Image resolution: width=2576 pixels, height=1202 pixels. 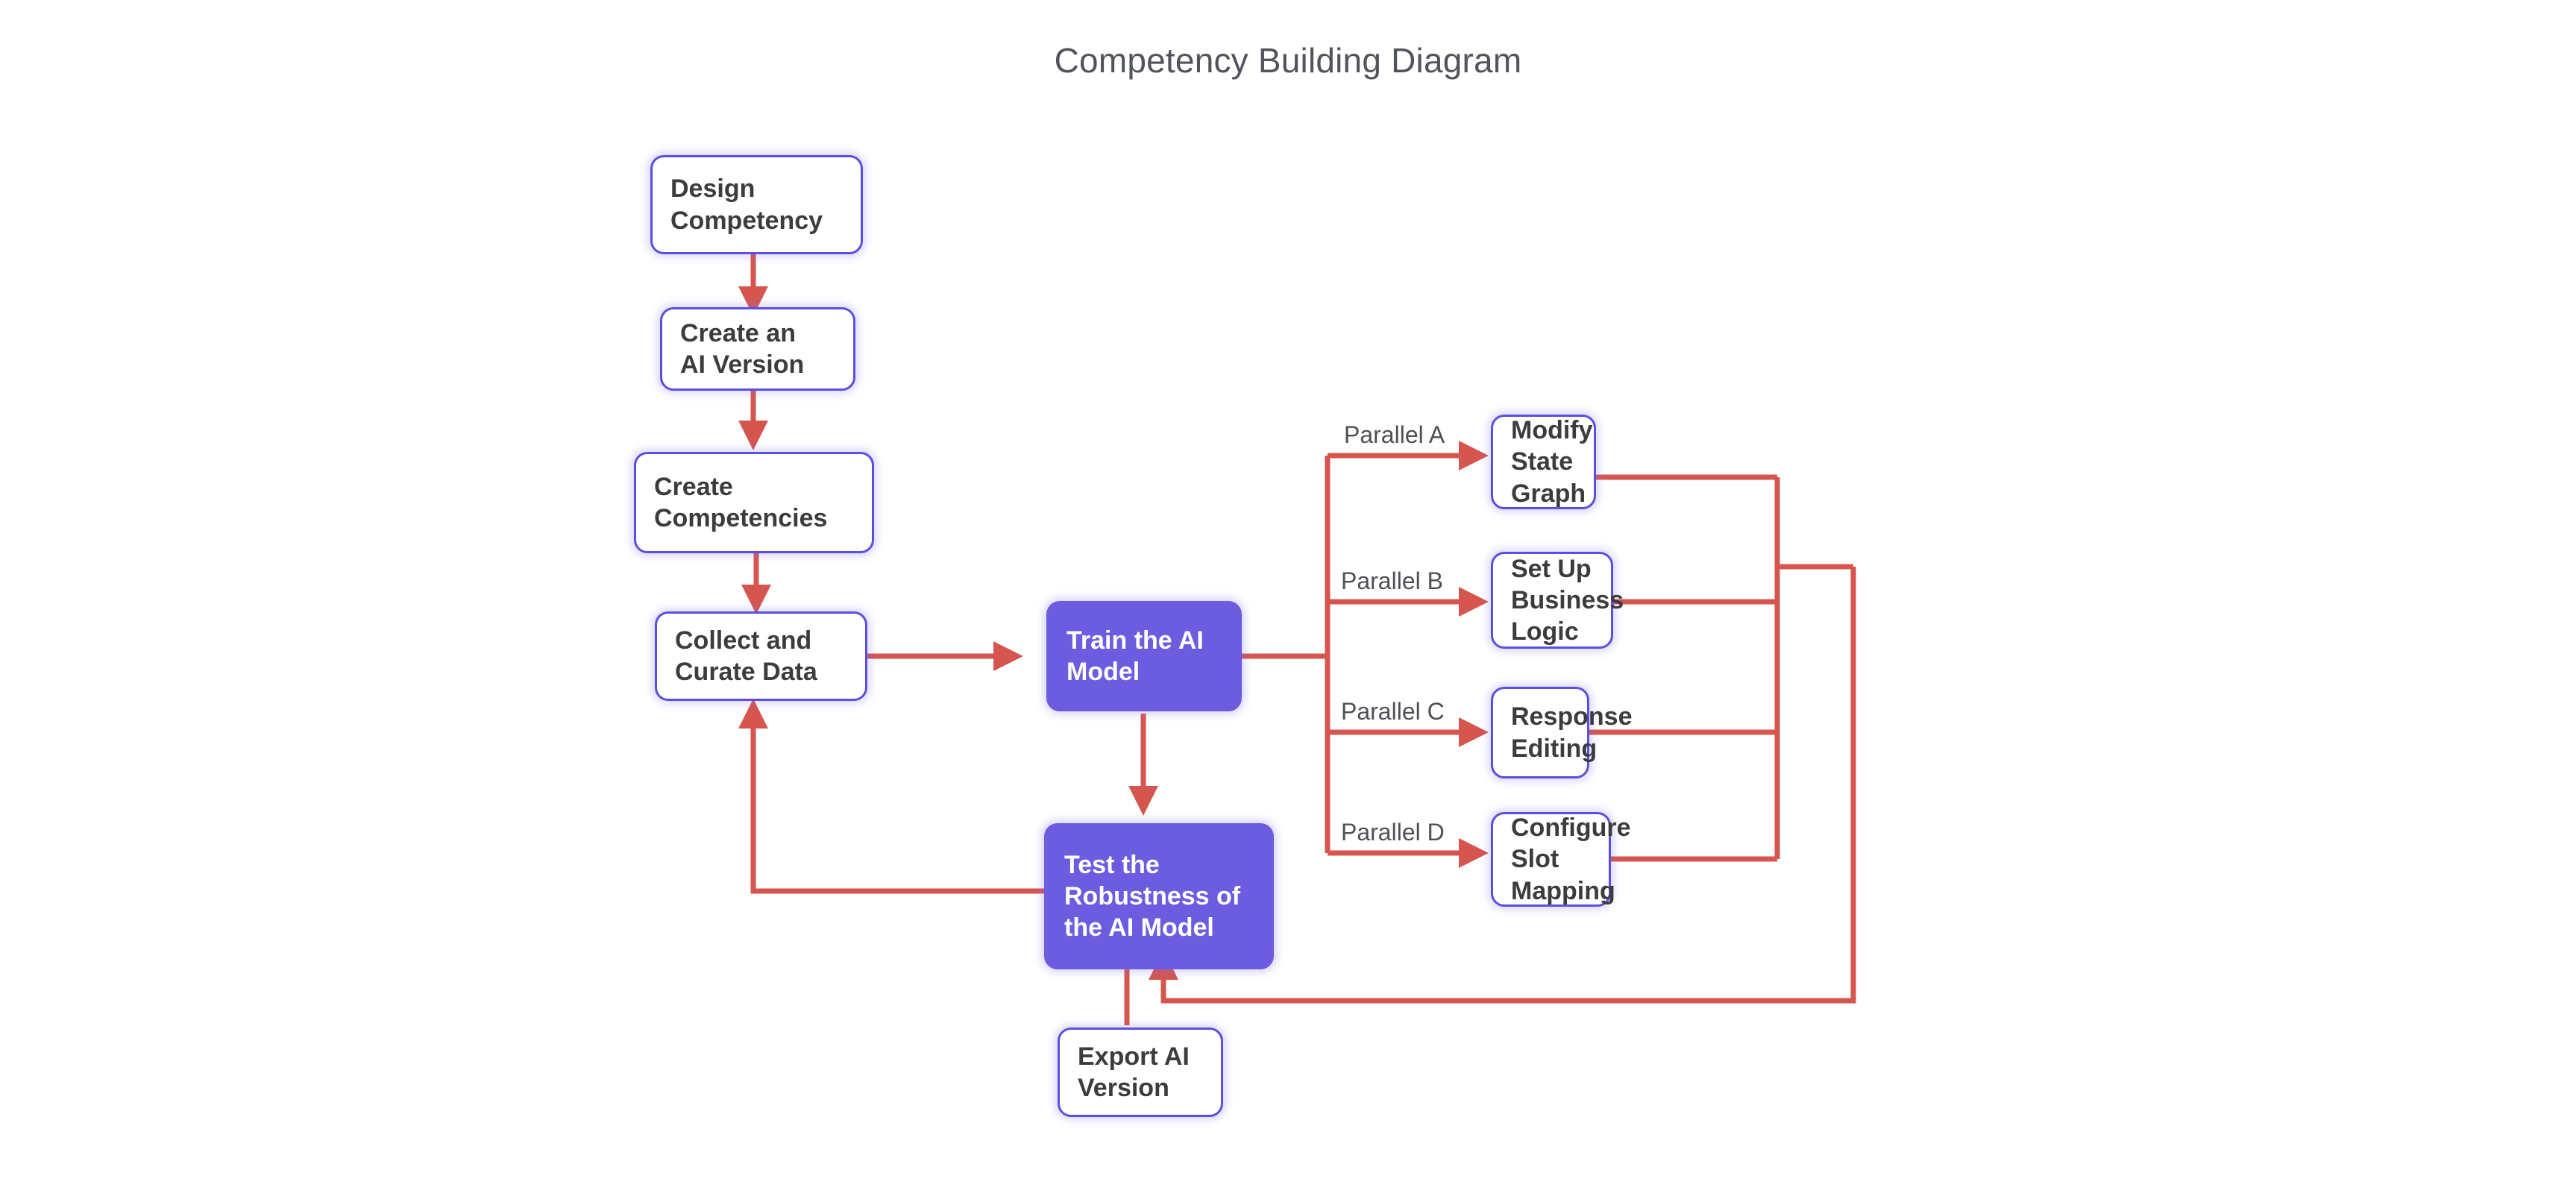 What do you see at coordinates (1153, 896) in the screenshot?
I see `node-test-the-robustness-label: Test the Robustness of the AI Model` at bounding box center [1153, 896].